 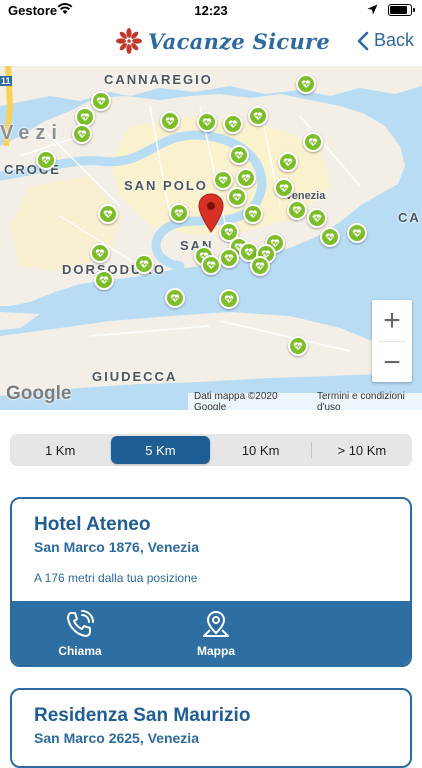 What do you see at coordinates (216, 623) in the screenshot?
I see `map-pin-icon` at bounding box center [216, 623].